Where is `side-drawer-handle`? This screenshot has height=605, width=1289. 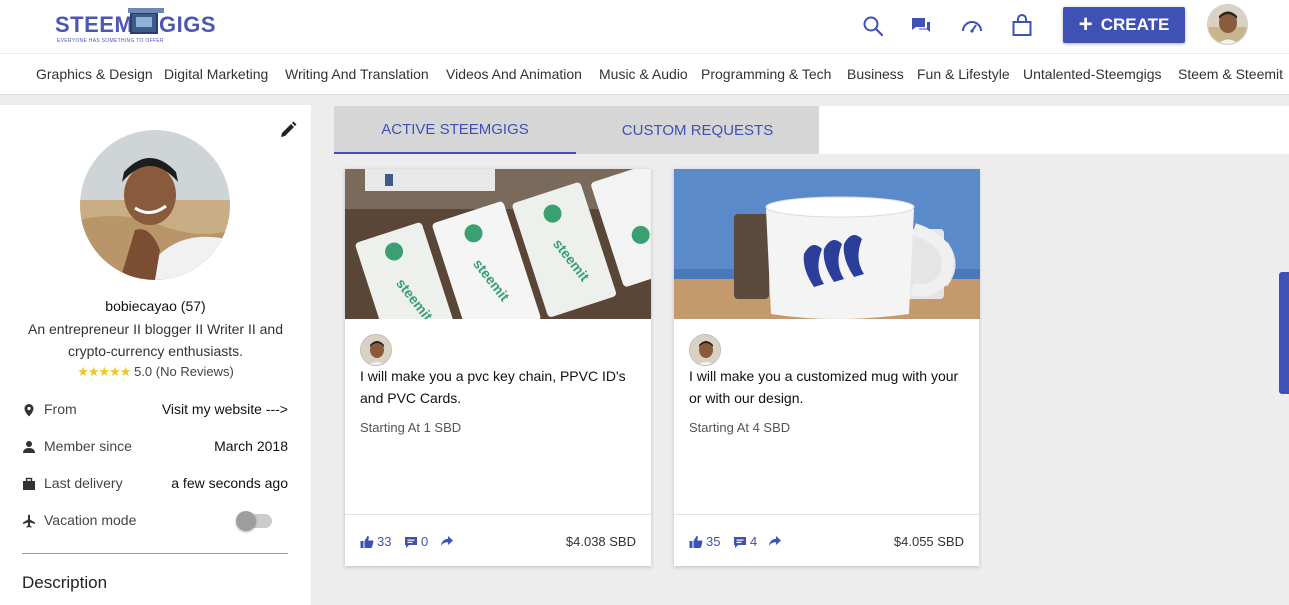 side-drawer-handle is located at coordinates (1284, 333).